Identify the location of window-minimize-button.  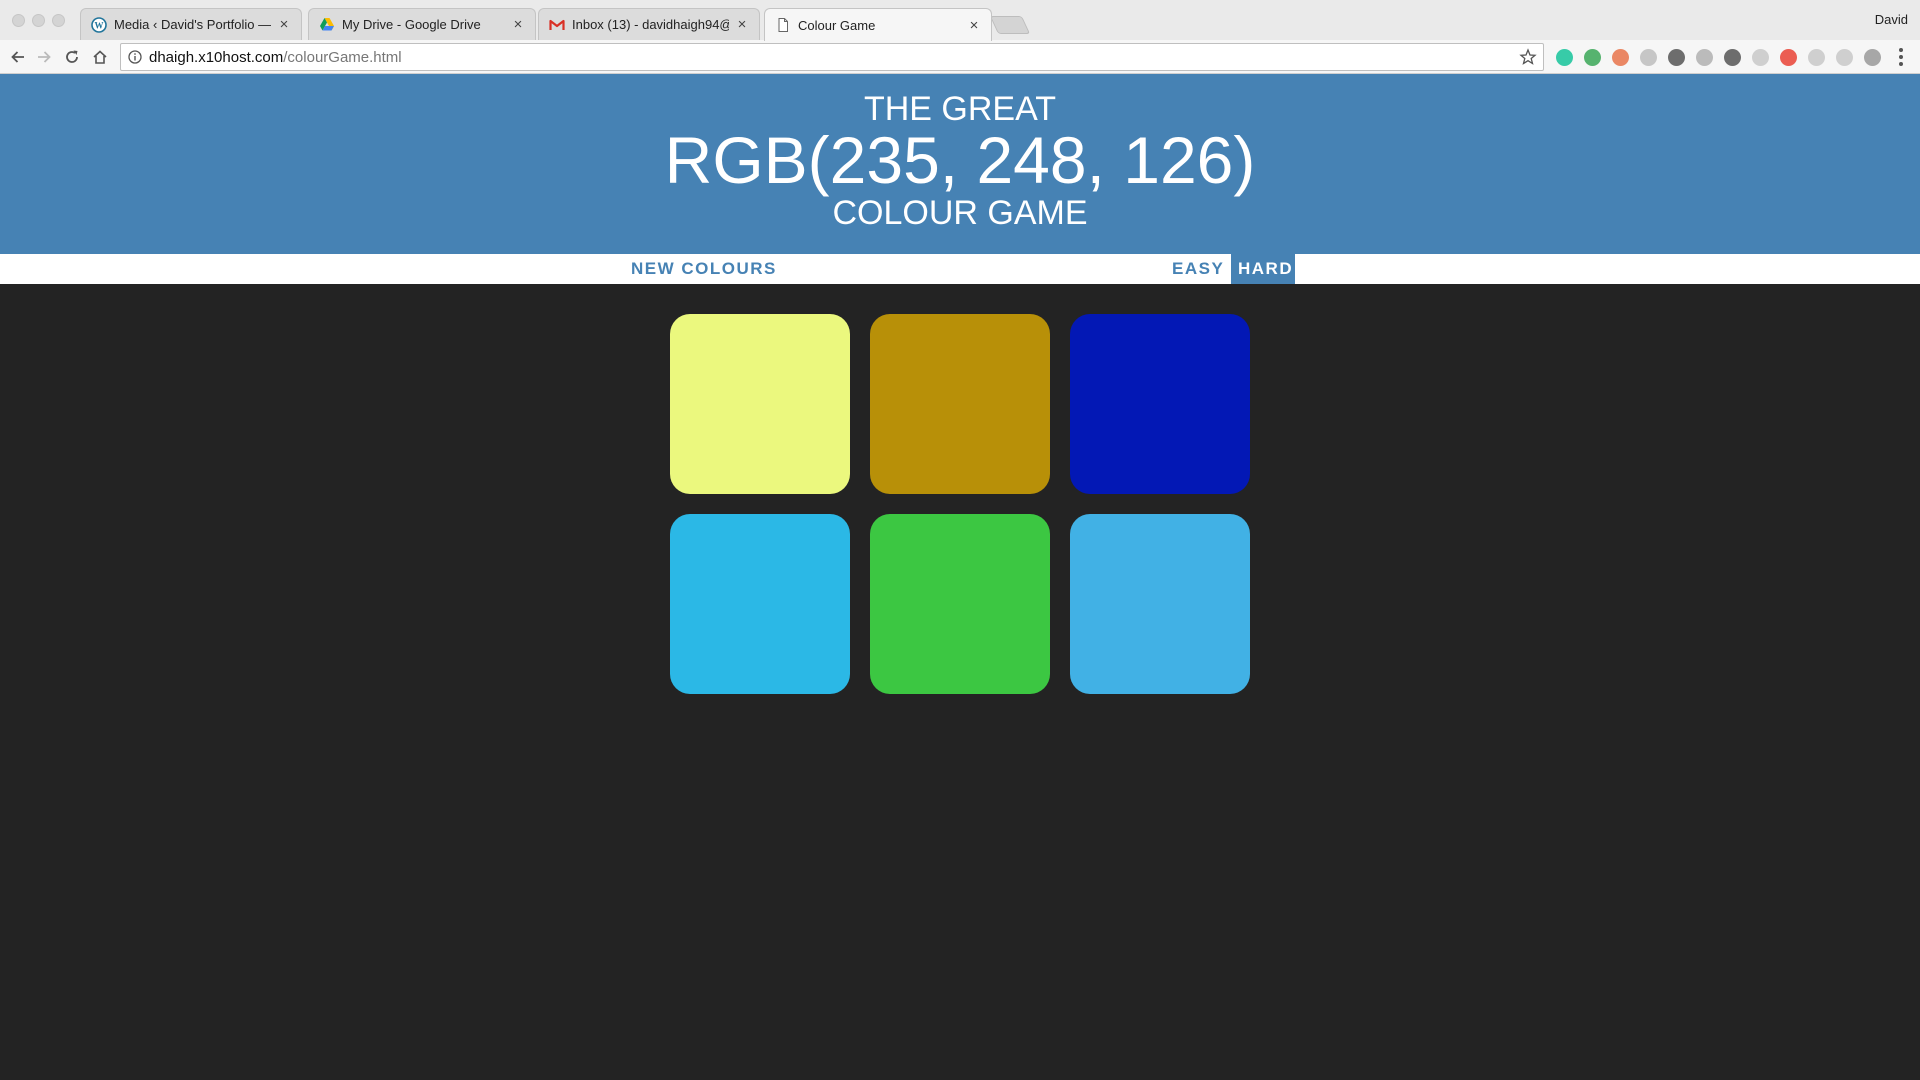
(38, 20).